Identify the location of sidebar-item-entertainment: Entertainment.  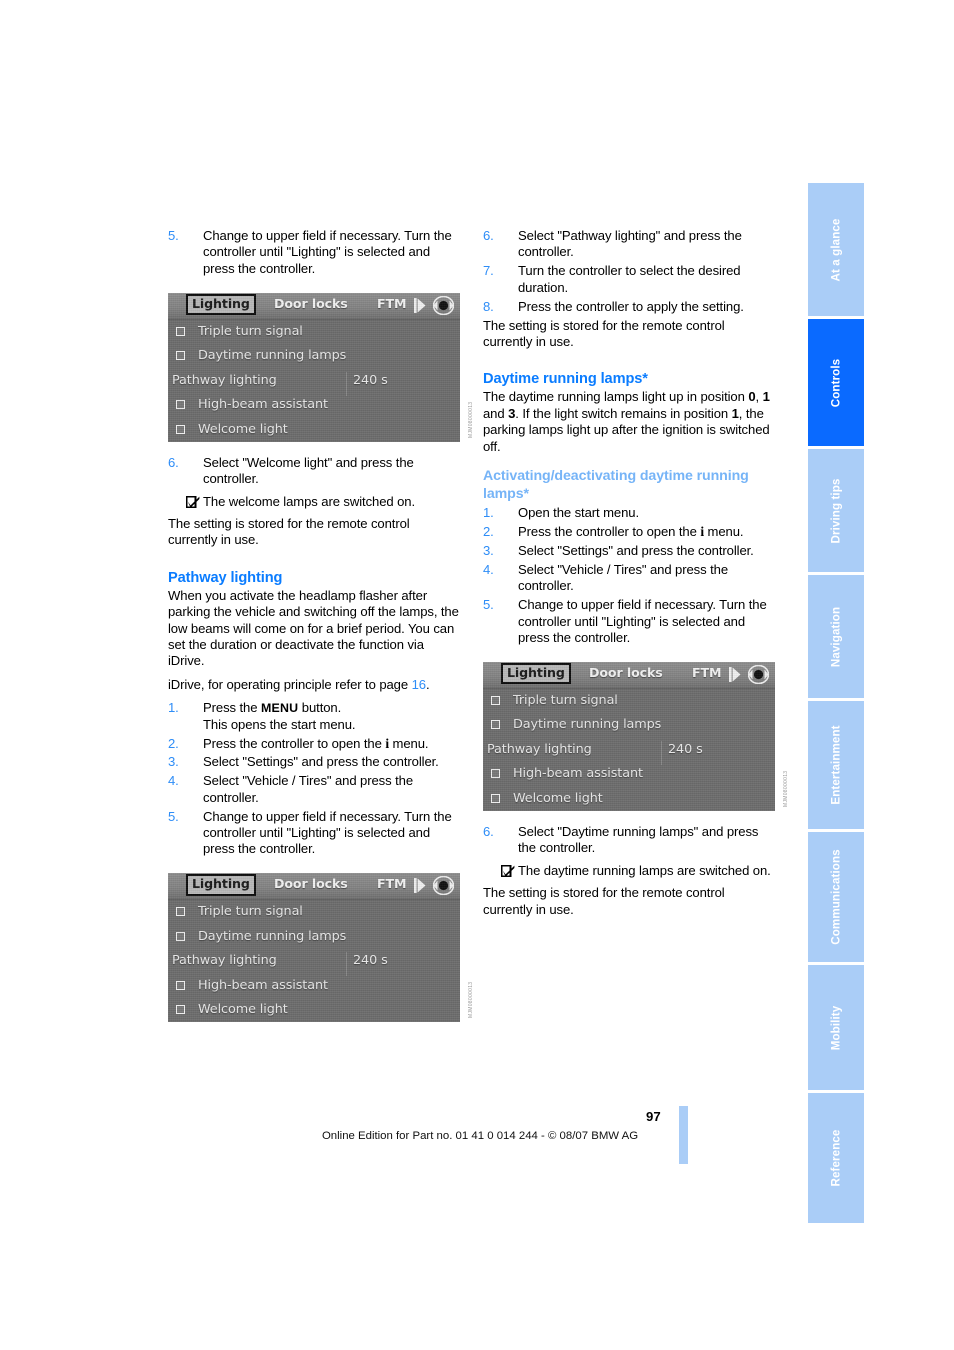
(836, 765).